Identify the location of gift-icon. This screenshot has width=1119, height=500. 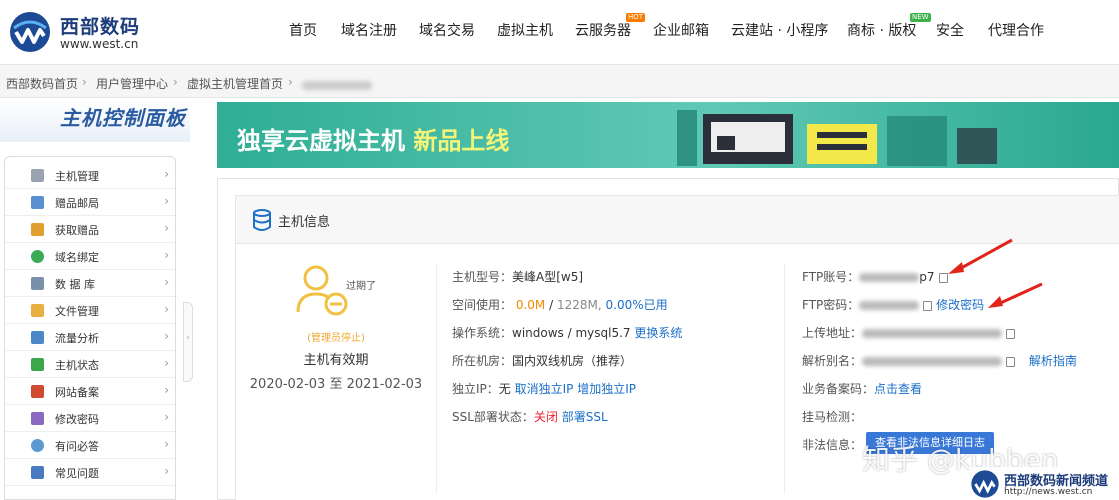
(37, 229).